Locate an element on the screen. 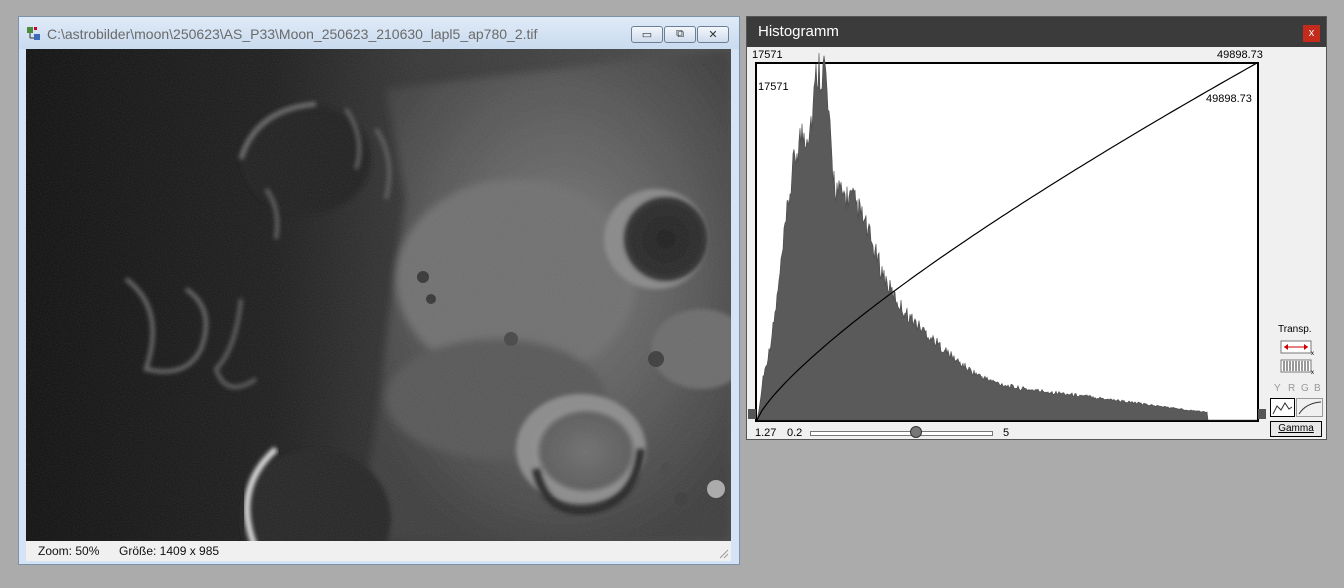  minimize-button: ▭ is located at coordinates (647, 34).